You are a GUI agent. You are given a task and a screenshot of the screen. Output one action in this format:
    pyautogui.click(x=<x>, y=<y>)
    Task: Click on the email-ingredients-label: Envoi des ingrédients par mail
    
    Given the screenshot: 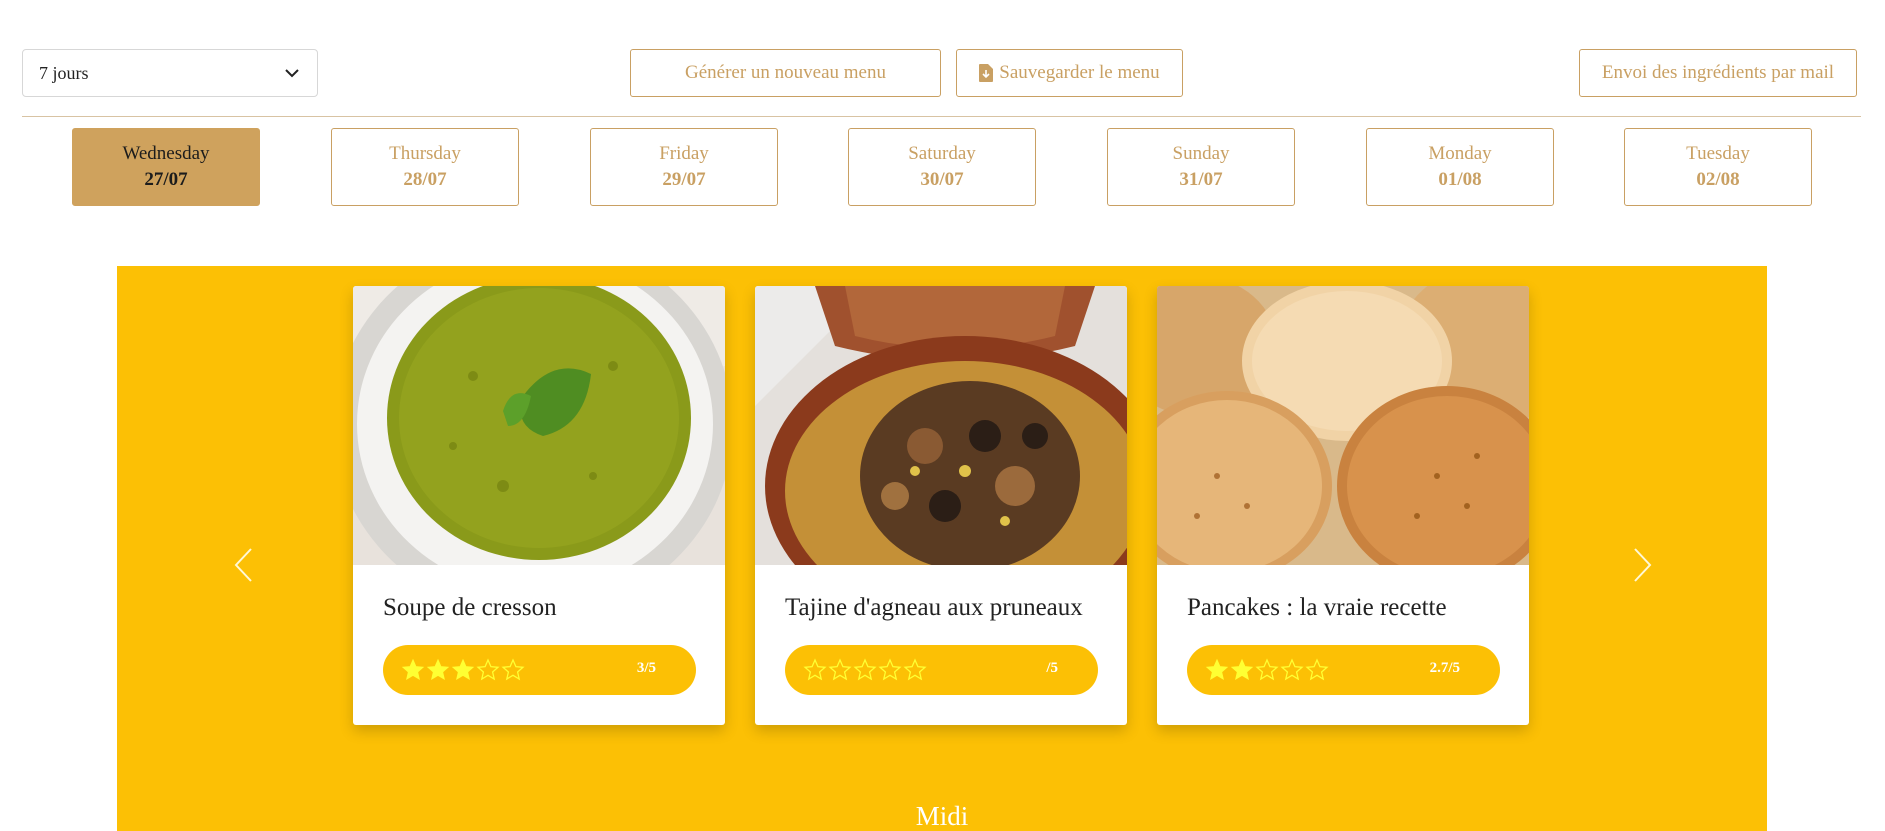 What is the action you would take?
    pyautogui.click(x=1718, y=72)
    